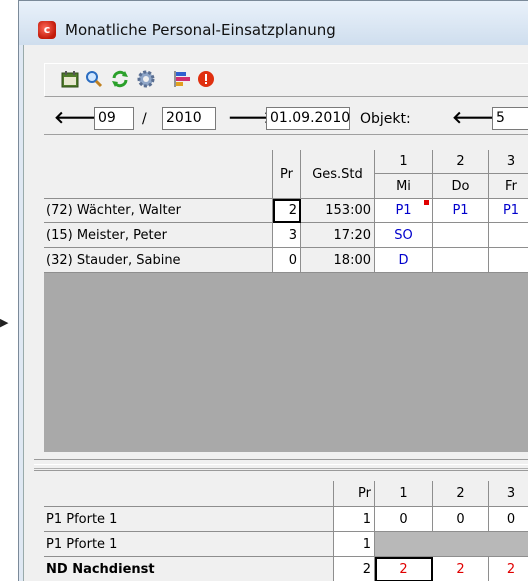 The image size is (528, 581). What do you see at coordinates (338, 211) in the screenshot?
I see `hours-cell: 153:00` at bounding box center [338, 211].